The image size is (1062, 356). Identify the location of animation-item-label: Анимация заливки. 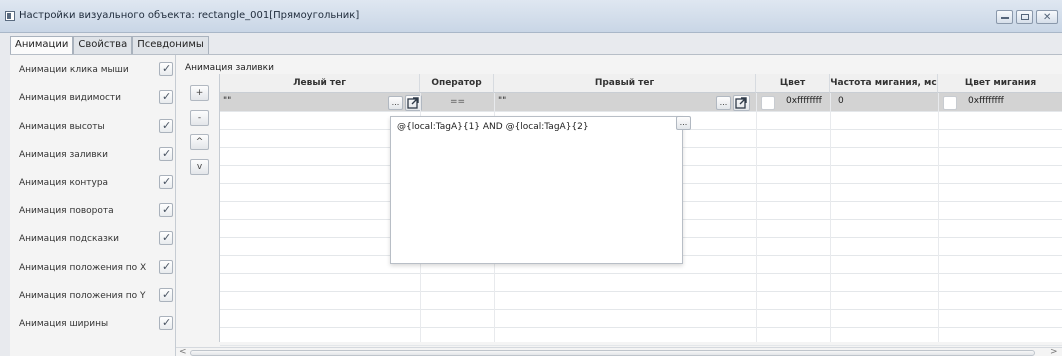
(63, 155).